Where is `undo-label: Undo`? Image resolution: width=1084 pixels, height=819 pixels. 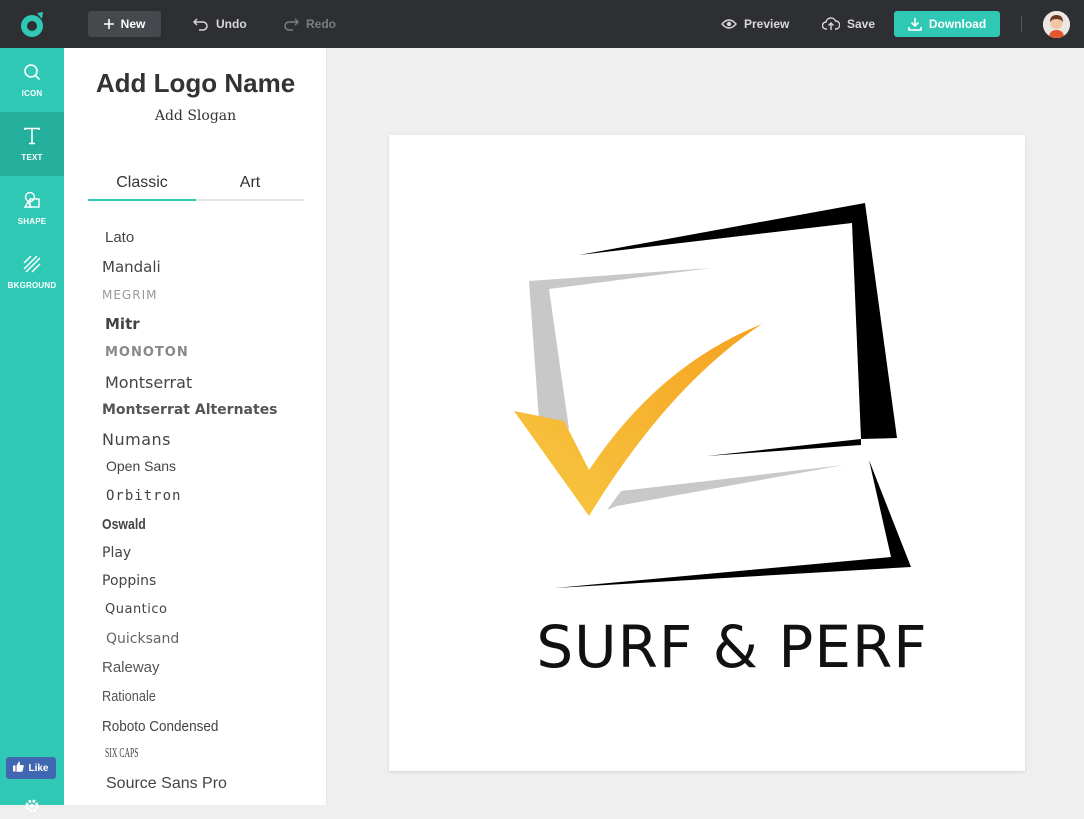
undo-label: Undo is located at coordinates (231, 24).